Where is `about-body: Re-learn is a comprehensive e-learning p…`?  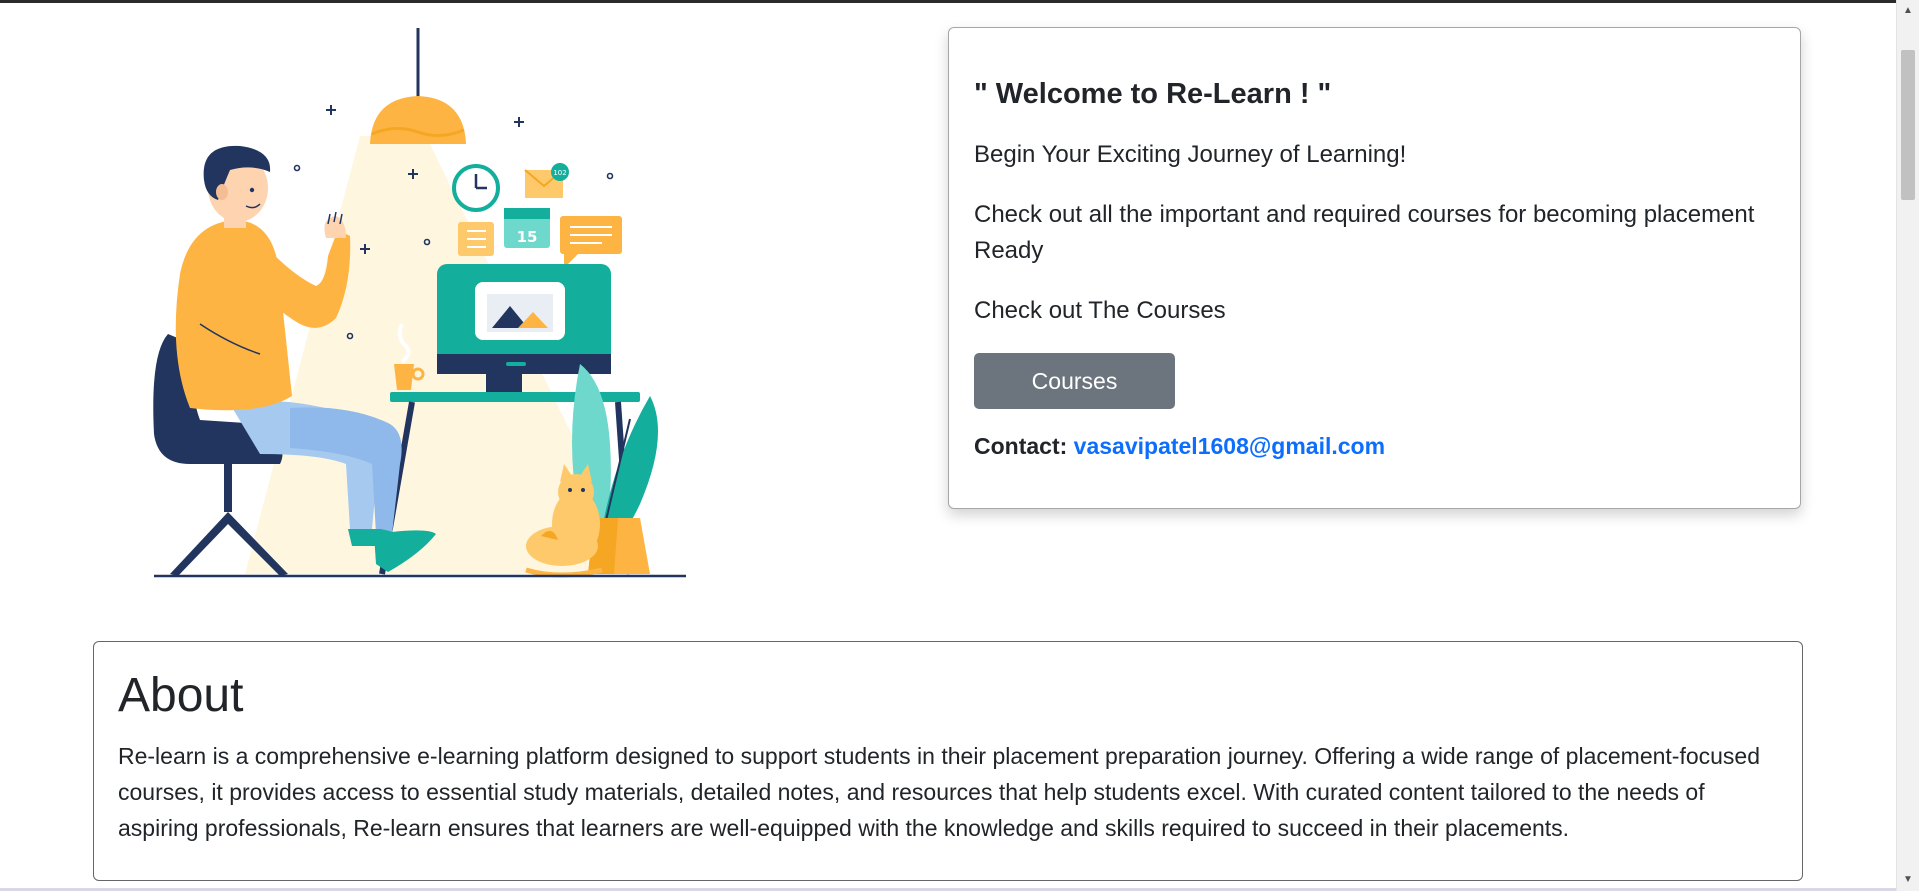
about-body: Re-learn is a comprehensive e-learning p… is located at coordinates (939, 792).